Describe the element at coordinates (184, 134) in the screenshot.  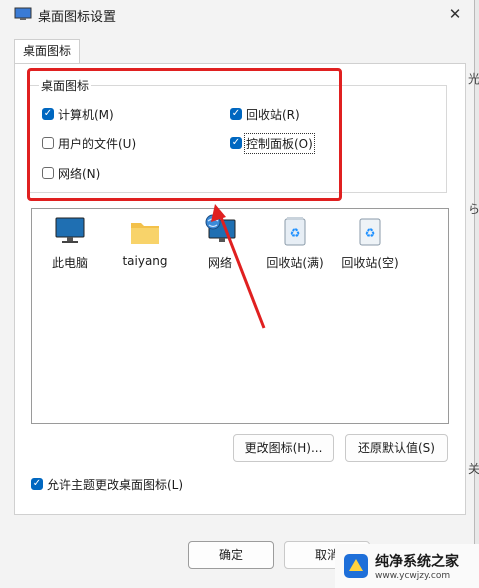
I see `annotation-highlight-box` at that location.